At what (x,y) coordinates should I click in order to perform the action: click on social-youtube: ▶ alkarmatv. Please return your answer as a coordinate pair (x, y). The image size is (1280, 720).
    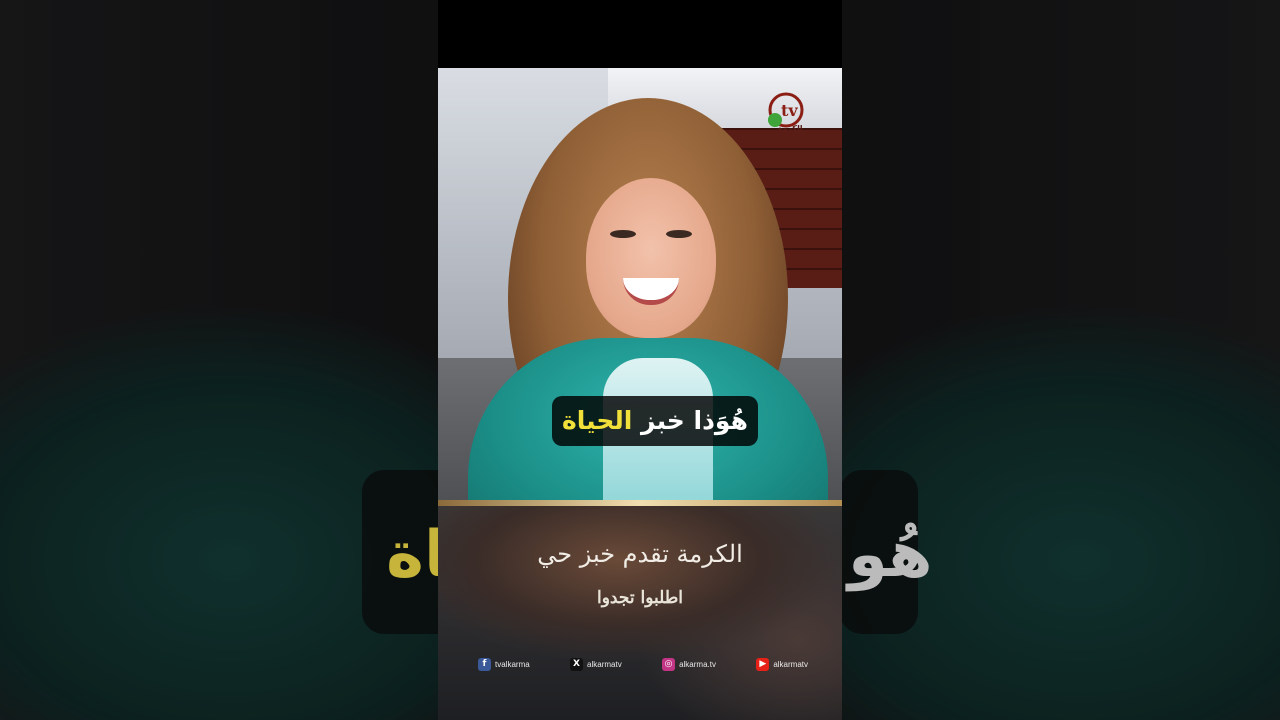
    Looking at the image, I should click on (782, 664).